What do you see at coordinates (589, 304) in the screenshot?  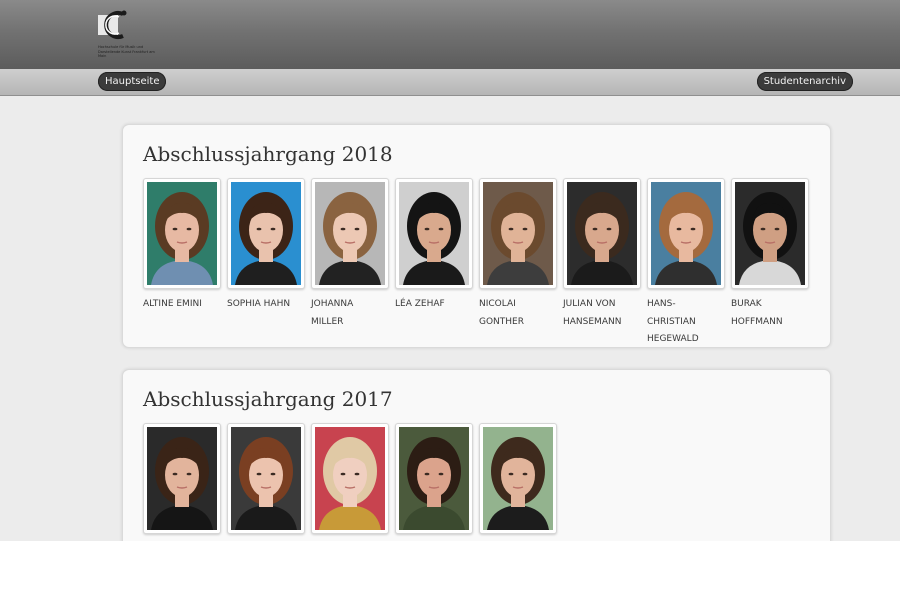 I see `student-name-line: Julian von` at bounding box center [589, 304].